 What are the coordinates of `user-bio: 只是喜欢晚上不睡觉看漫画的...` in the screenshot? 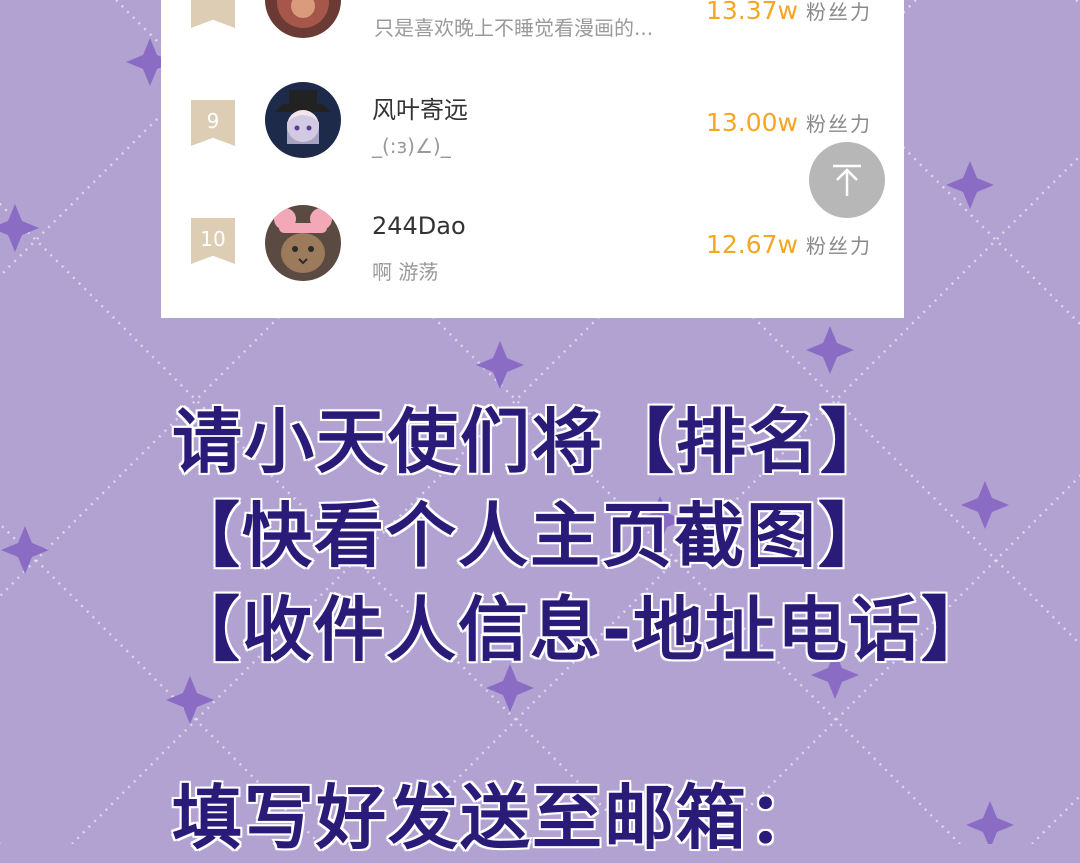 It's located at (514, 28).